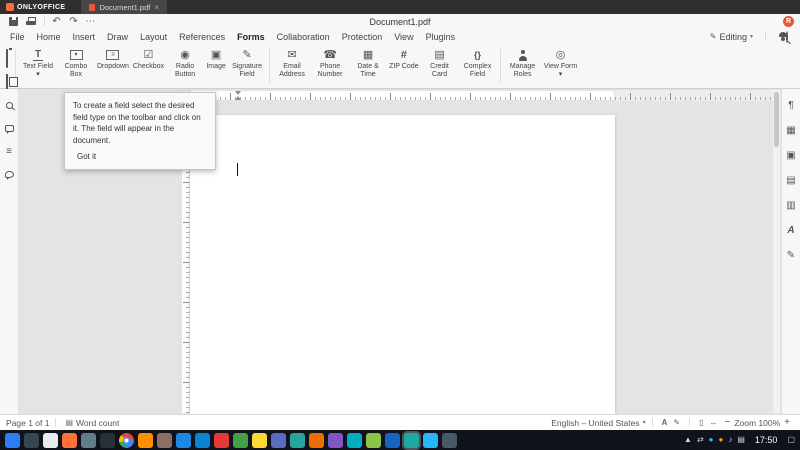  Describe the element at coordinates (449, 440) in the screenshot. I see `taskbar-app-system-monitor` at that location.